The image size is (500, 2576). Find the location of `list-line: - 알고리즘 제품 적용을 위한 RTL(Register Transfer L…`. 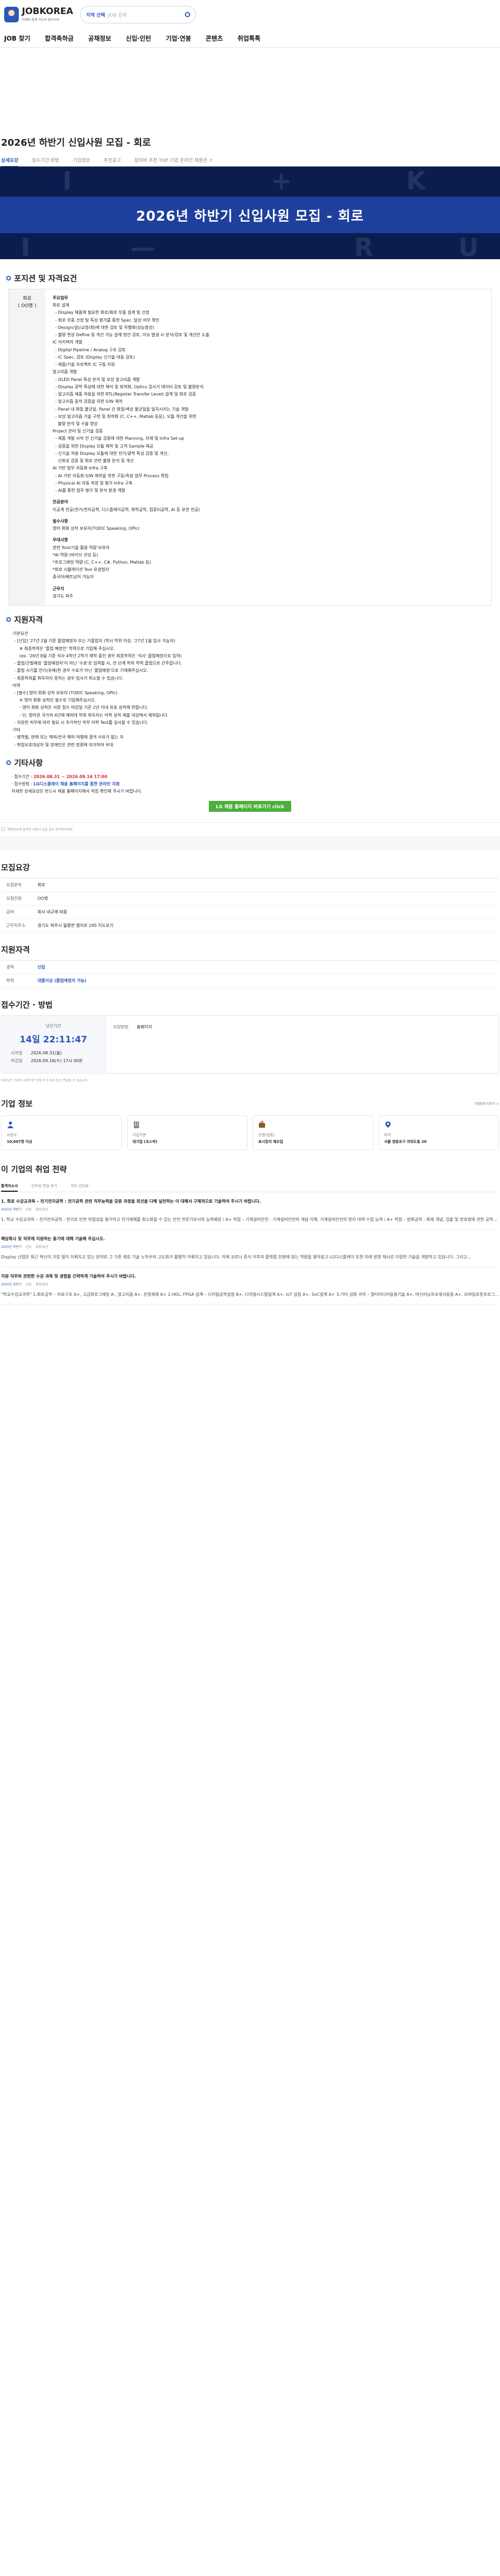

list-line: - 알고리즘 제품 적용을 위한 RTL(Register Transfer L… is located at coordinates (124, 394).